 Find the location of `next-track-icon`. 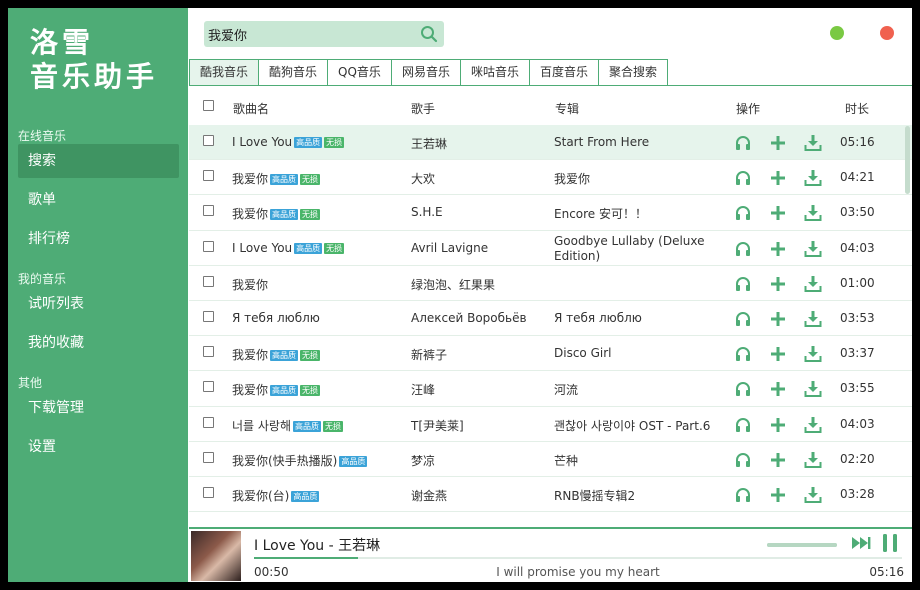

next-track-icon is located at coordinates (861, 543).